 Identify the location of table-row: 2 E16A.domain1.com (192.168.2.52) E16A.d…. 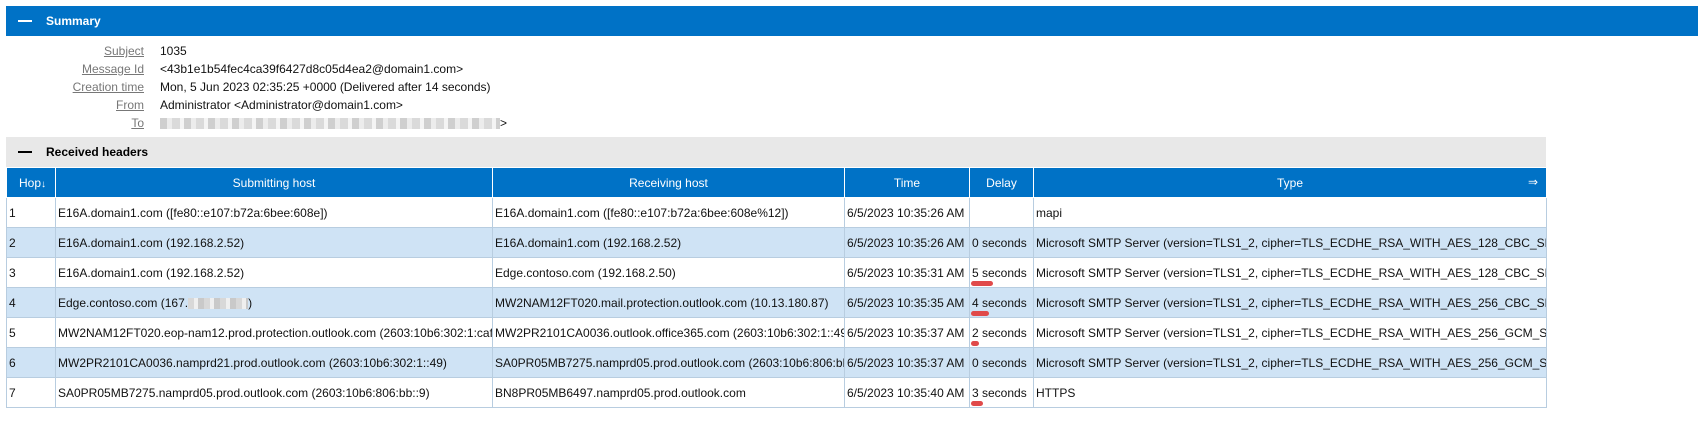
(776, 242).